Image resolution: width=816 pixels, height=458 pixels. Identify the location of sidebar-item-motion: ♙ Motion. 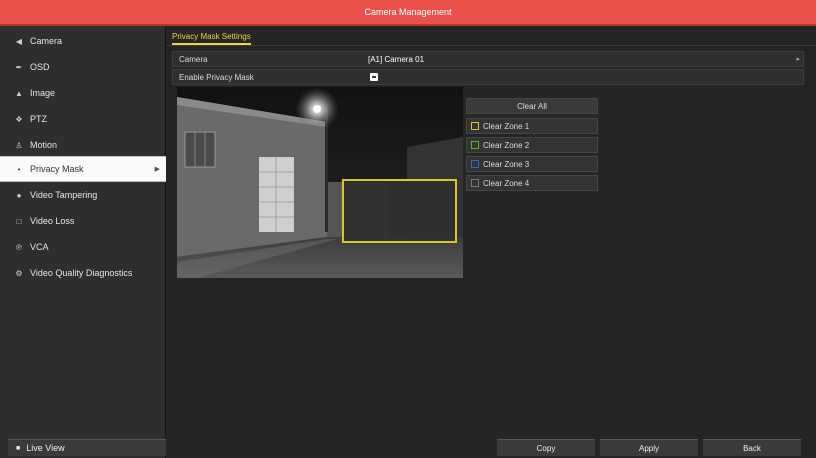
(83, 145).